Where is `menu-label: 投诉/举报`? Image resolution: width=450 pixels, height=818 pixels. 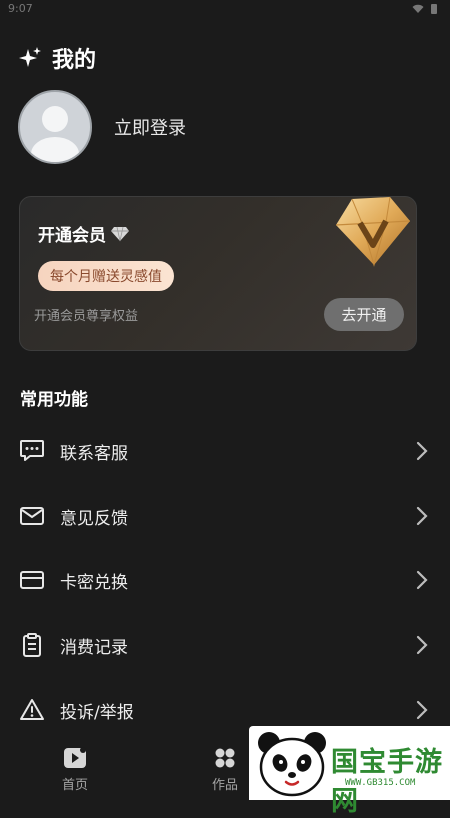
menu-label: 投诉/举报 is located at coordinates (97, 712).